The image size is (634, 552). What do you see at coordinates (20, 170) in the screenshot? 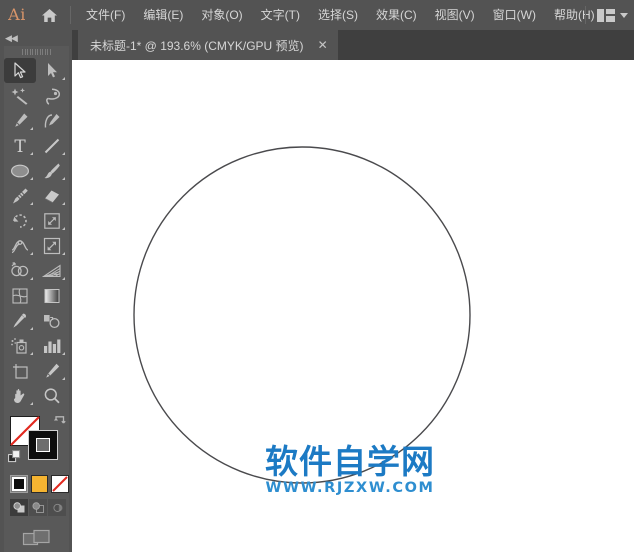
I see `ellipse-tool` at bounding box center [20, 170].